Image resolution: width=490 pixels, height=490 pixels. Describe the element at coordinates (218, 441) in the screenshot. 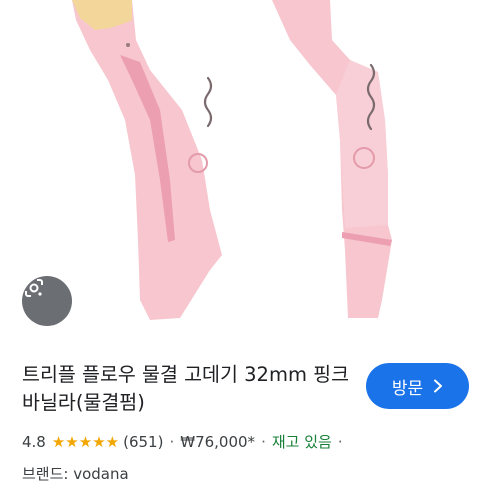

I see `price: ₩76,000*` at that location.